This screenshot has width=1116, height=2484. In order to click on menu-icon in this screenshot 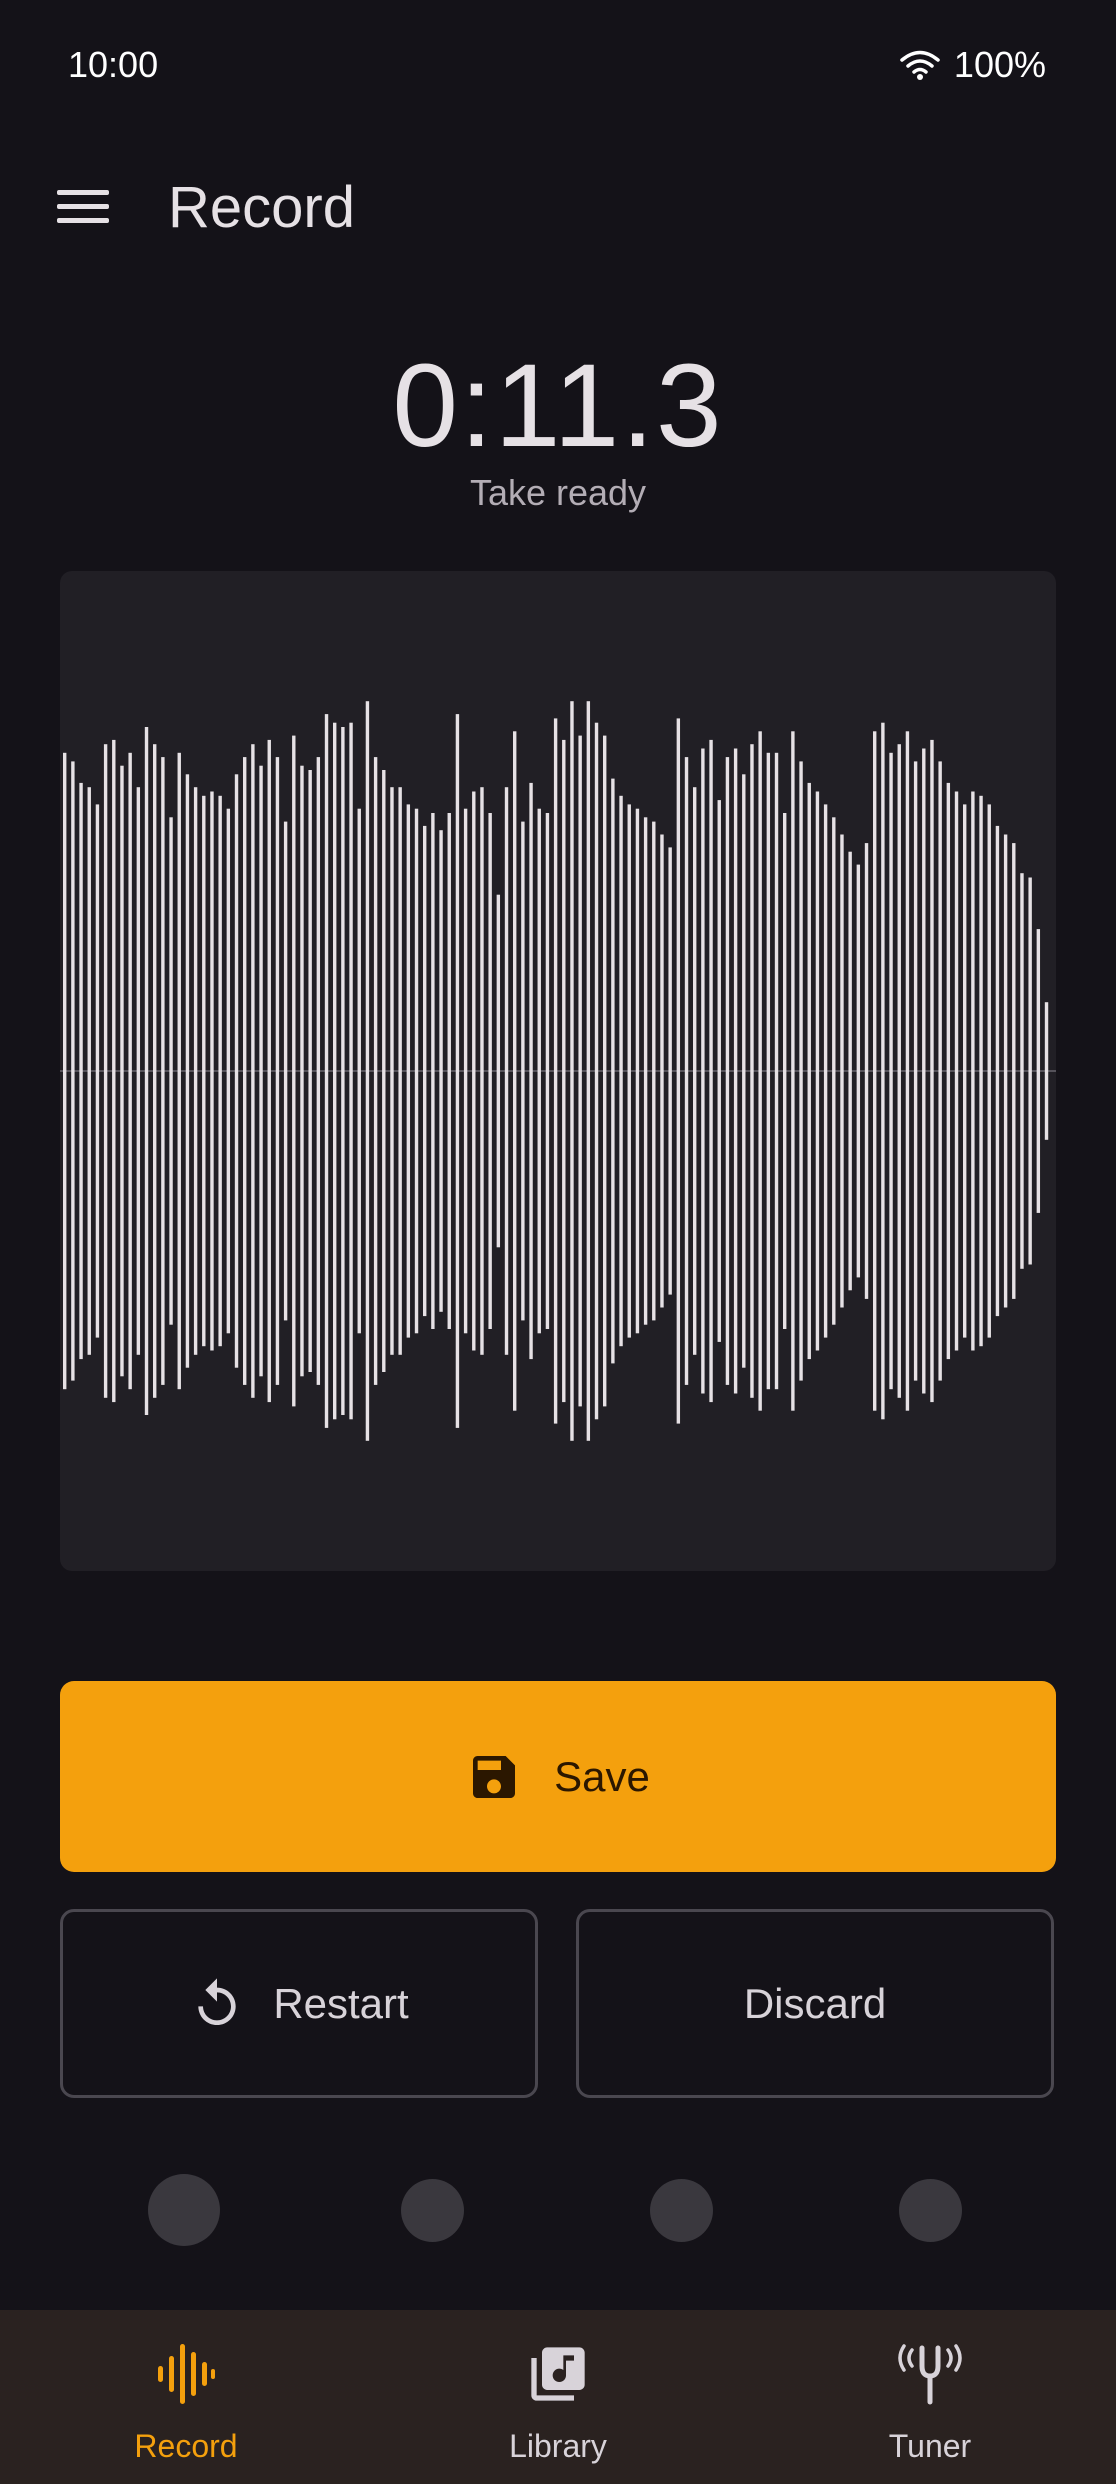, I will do `click(83, 206)`.